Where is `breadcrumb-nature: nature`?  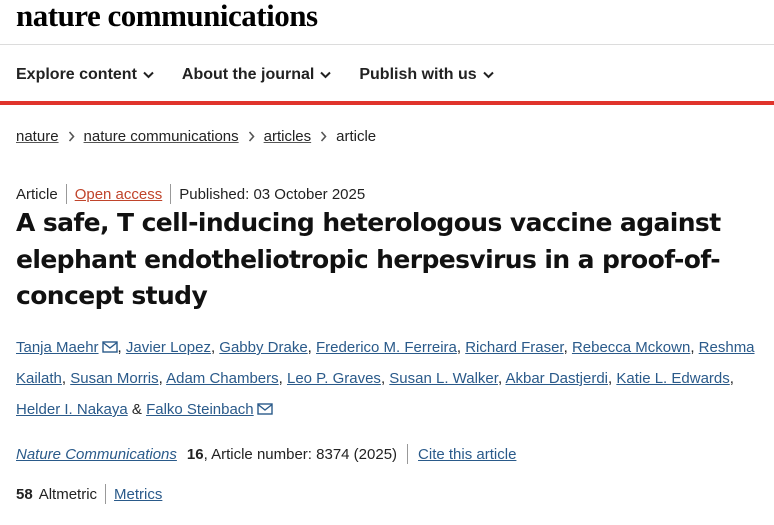
breadcrumb-nature: nature is located at coordinates (37, 136).